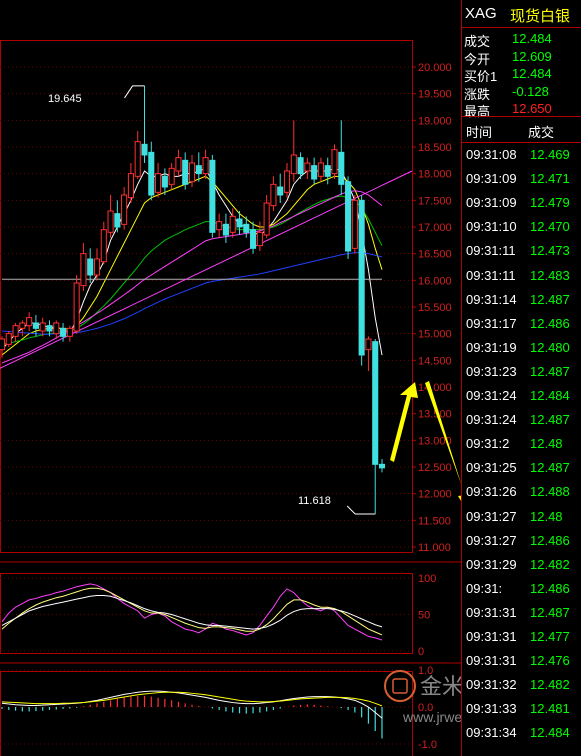  Describe the element at coordinates (491, 685) in the screenshot. I see `tick-time: 09:31:32` at that location.